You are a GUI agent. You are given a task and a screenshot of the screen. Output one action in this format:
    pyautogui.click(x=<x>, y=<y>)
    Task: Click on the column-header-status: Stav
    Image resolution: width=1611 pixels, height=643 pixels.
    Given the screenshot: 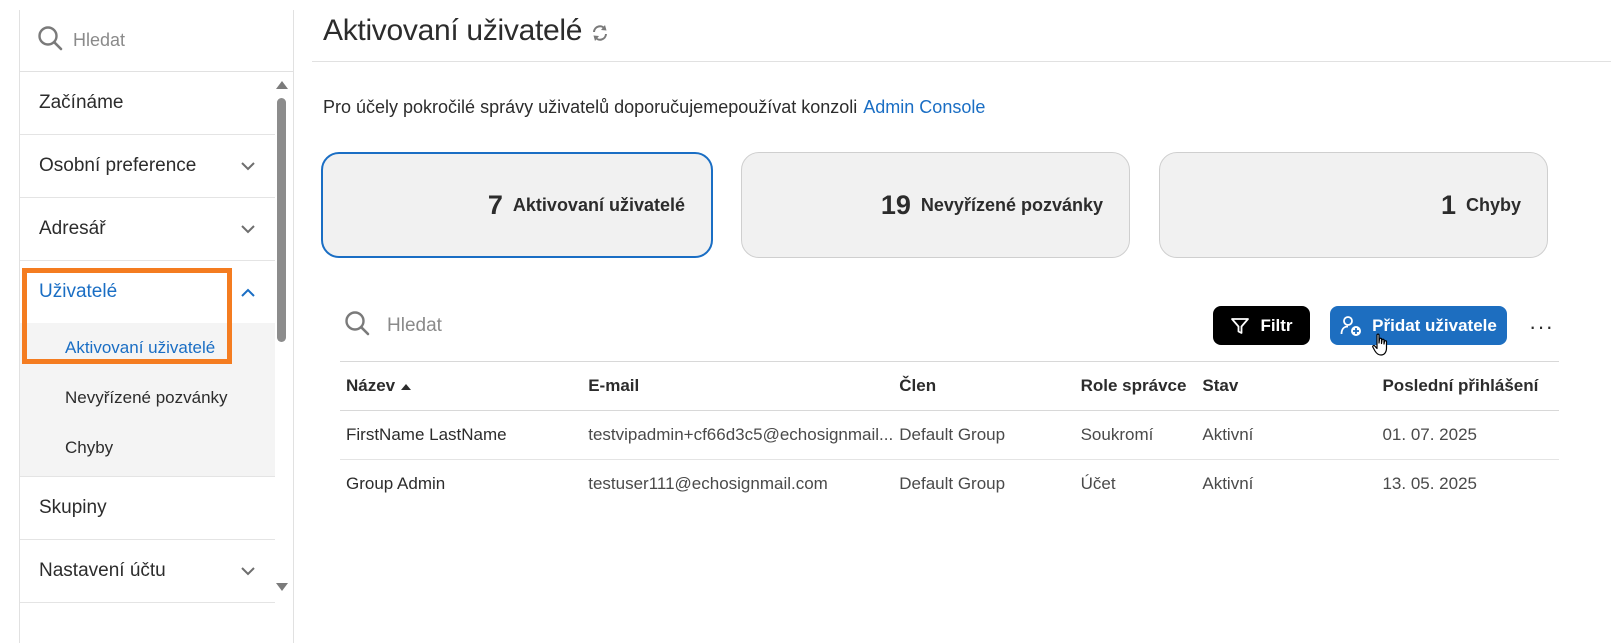 What is the action you would take?
    pyautogui.click(x=1286, y=386)
    